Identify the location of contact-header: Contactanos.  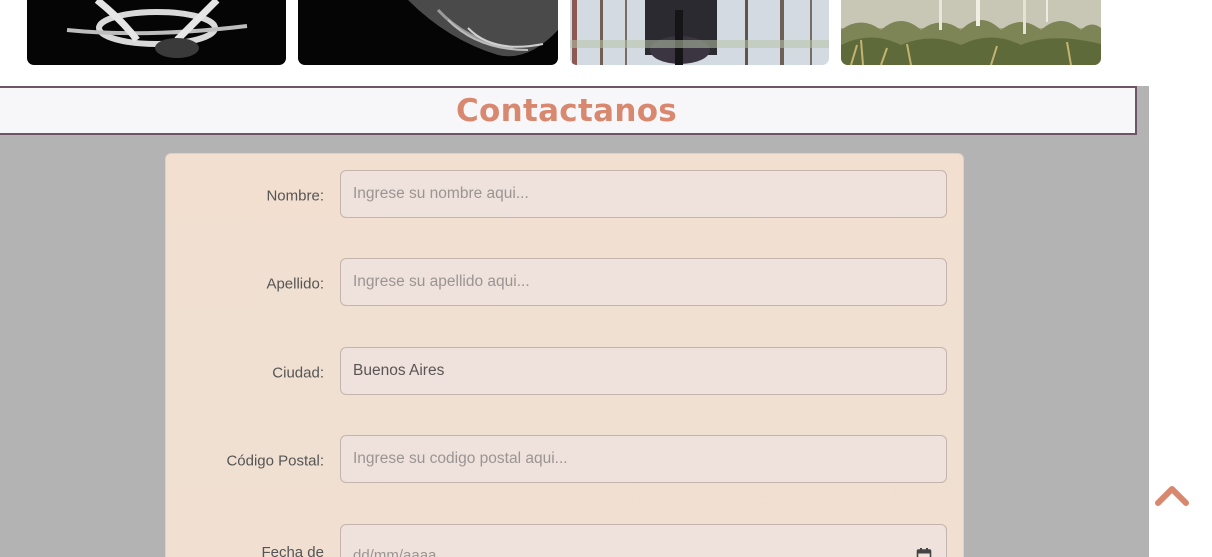
(568, 110).